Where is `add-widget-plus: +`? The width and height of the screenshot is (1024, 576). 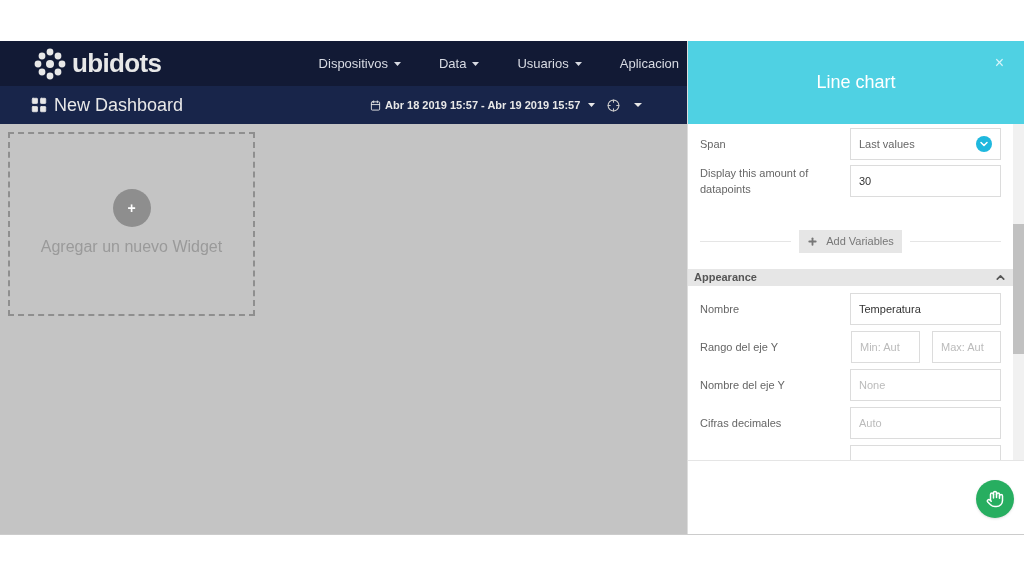
add-widget-plus: + is located at coordinates (131, 208).